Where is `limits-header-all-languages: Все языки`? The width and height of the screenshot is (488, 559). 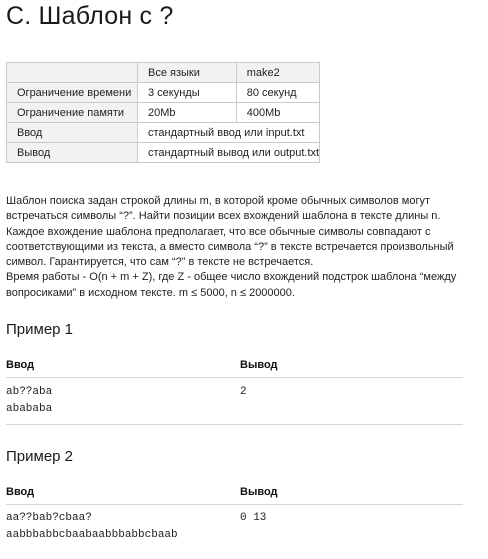
limits-header-all-languages: Все языки is located at coordinates (187, 72).